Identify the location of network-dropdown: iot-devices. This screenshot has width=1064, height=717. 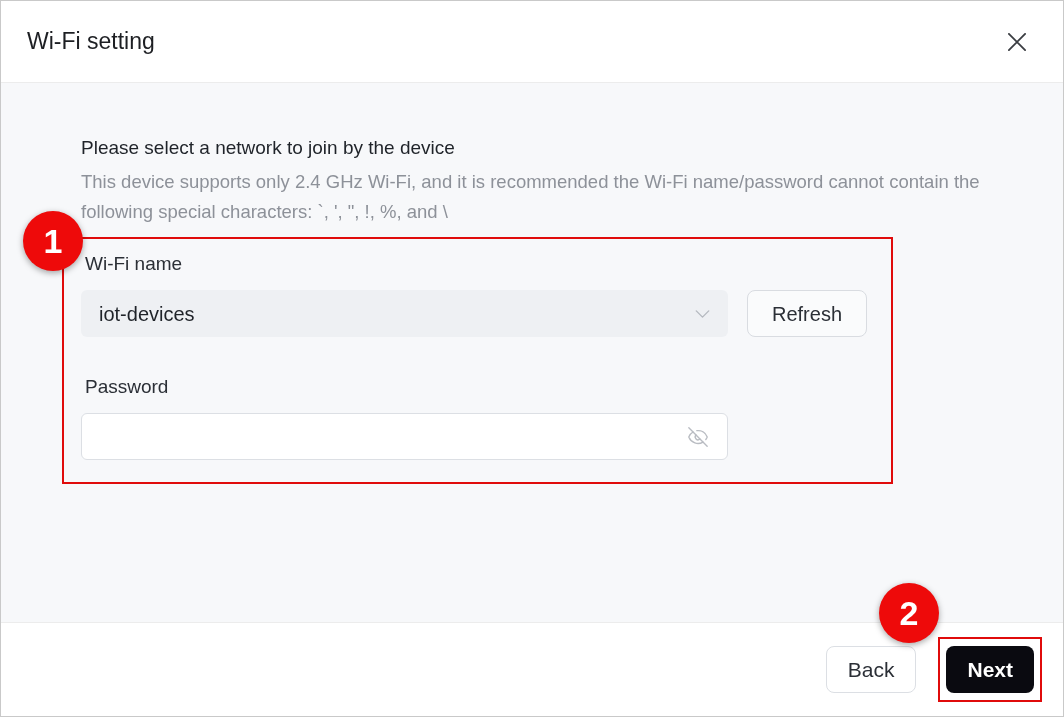
(404, 313).